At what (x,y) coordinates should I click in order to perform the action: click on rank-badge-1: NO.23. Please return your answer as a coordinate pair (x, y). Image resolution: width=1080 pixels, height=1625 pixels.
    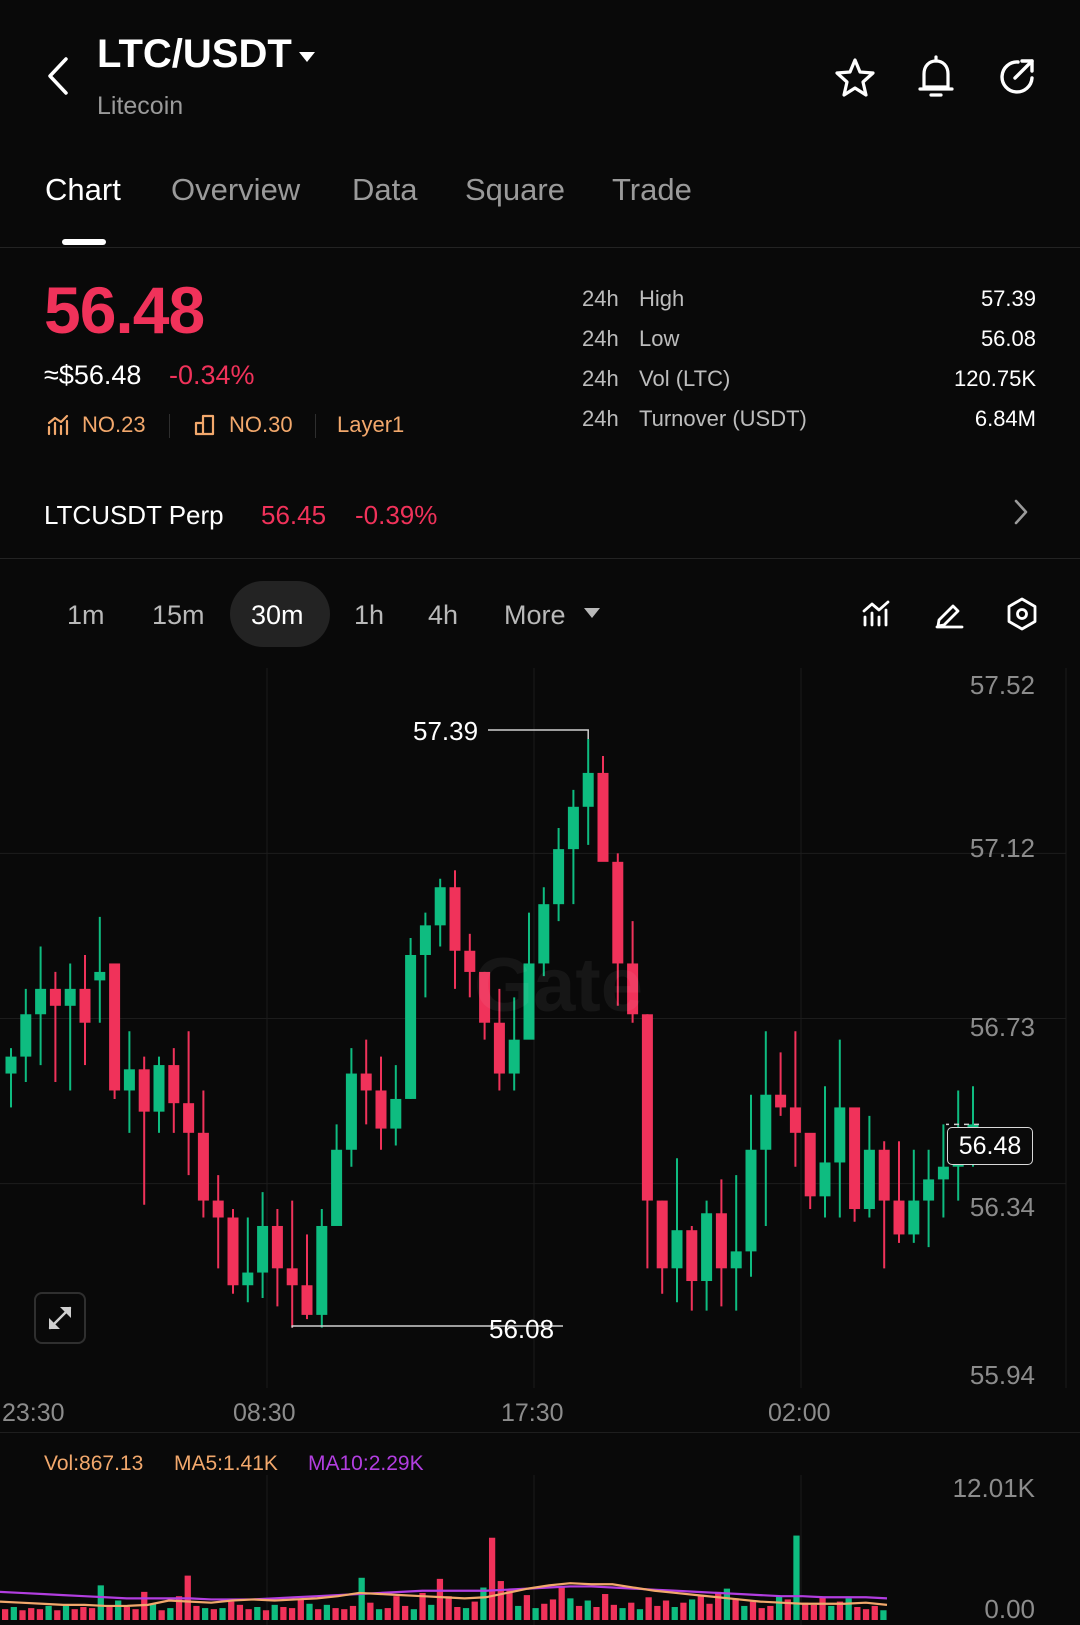
    Looking at the image, I should click on (114, 425).